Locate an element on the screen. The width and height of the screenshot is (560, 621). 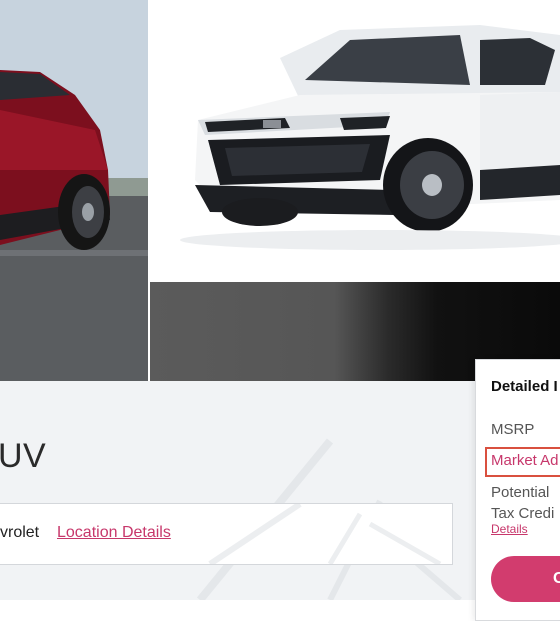
vehicle-title: UV is located at coordinates (23, 456).